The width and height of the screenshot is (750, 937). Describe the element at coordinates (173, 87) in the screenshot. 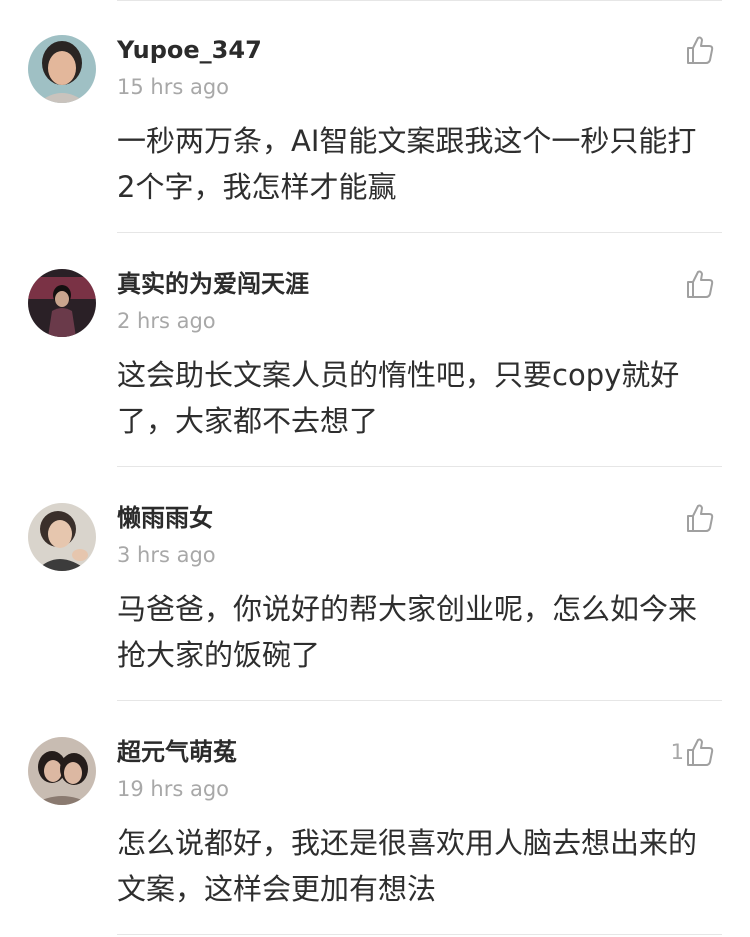

I see `timestamp: 15 hrs ago` at that location.